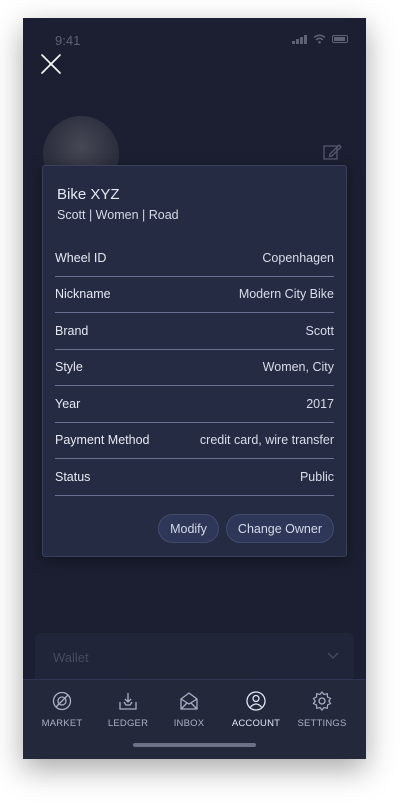  Describe the element at coordinates (118, 215) in the screenshot. I see `bike-subtitle: Scott | Women | Road` at that location.